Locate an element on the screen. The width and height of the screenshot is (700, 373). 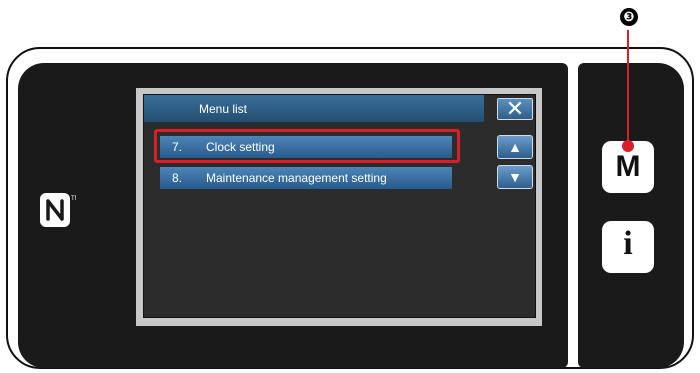
close-icon: ✕ is located at coordinates (515, 108).